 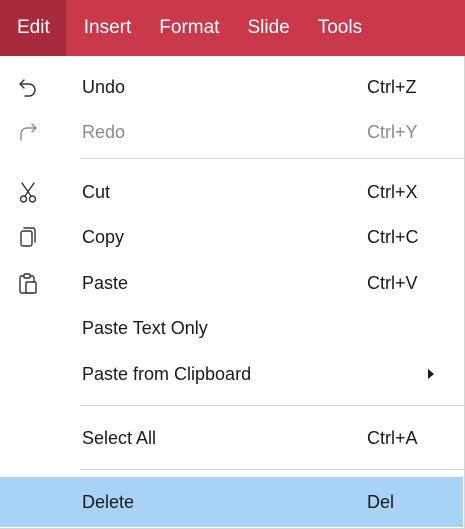 I want to click on menu-item-cut: Cut Ctrl+X, so click(x=231, y=192).